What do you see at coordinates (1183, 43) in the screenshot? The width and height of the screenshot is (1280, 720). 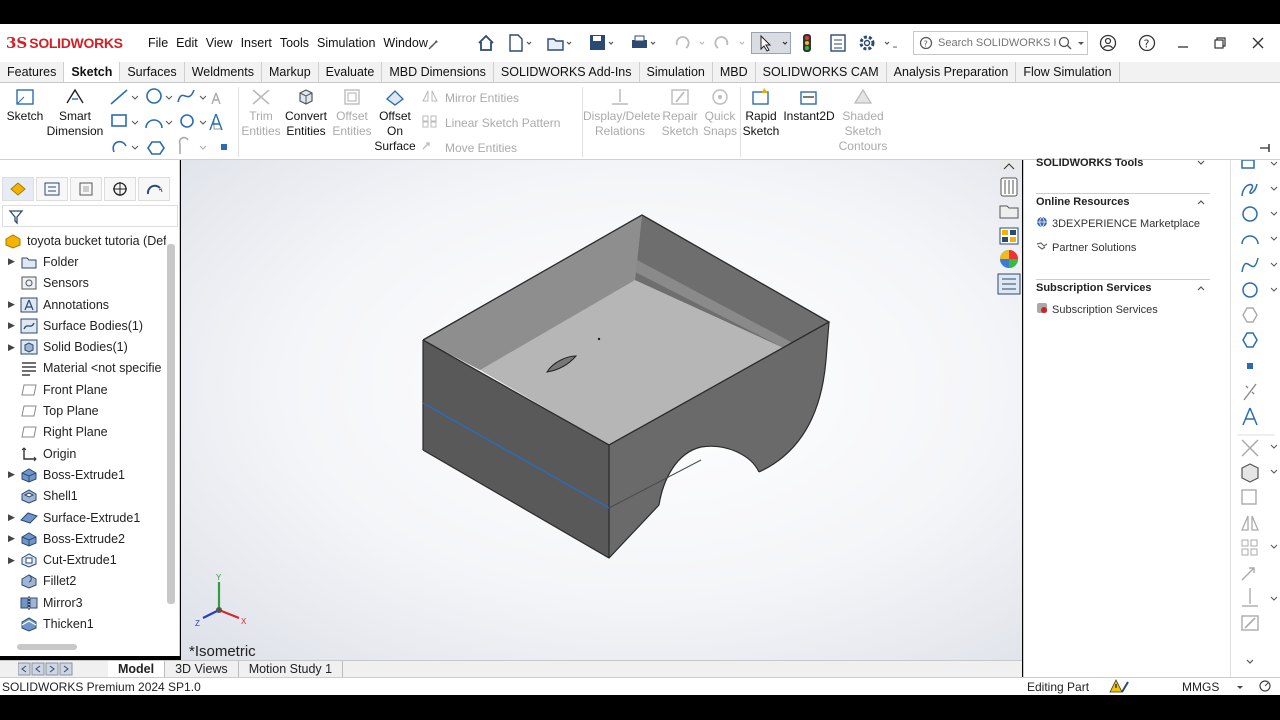 I see `minimize-icon` at bounding box center [1183, 43].